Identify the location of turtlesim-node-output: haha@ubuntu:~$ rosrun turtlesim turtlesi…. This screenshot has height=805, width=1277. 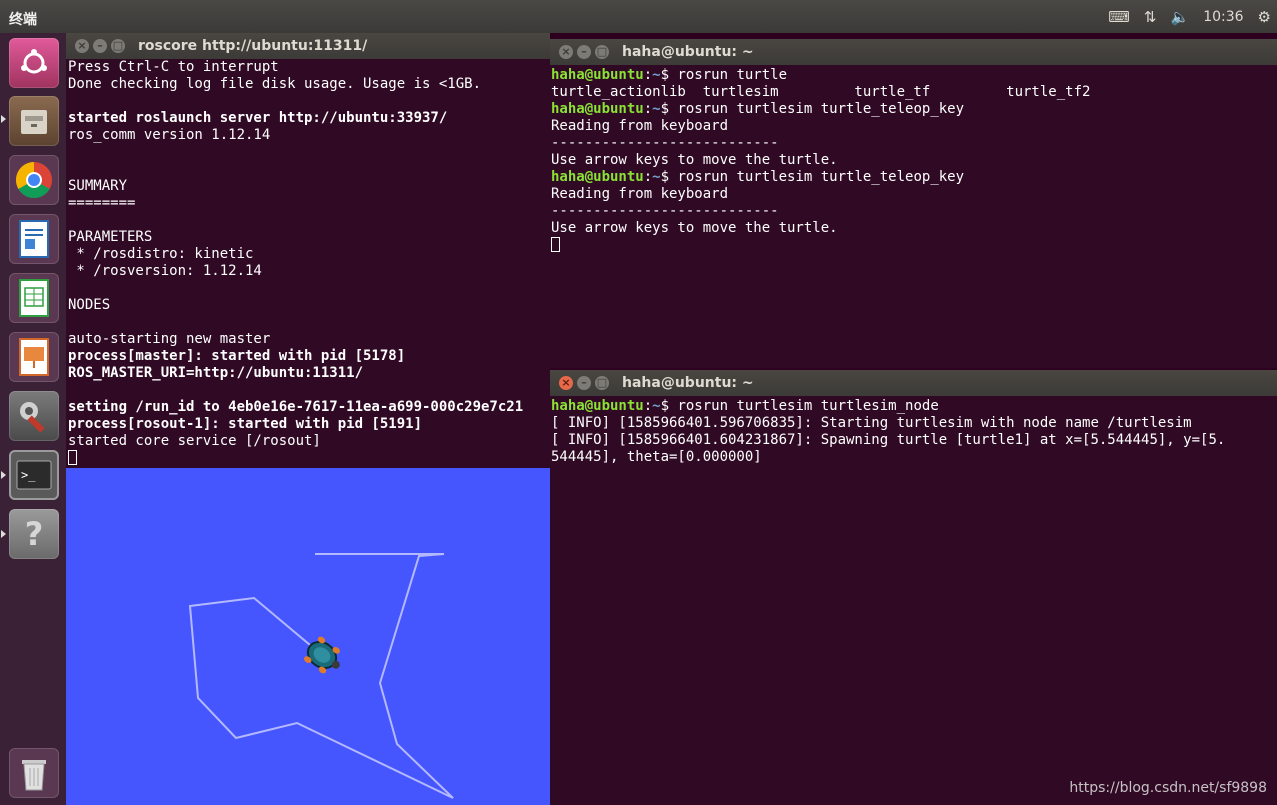
(914, 432).